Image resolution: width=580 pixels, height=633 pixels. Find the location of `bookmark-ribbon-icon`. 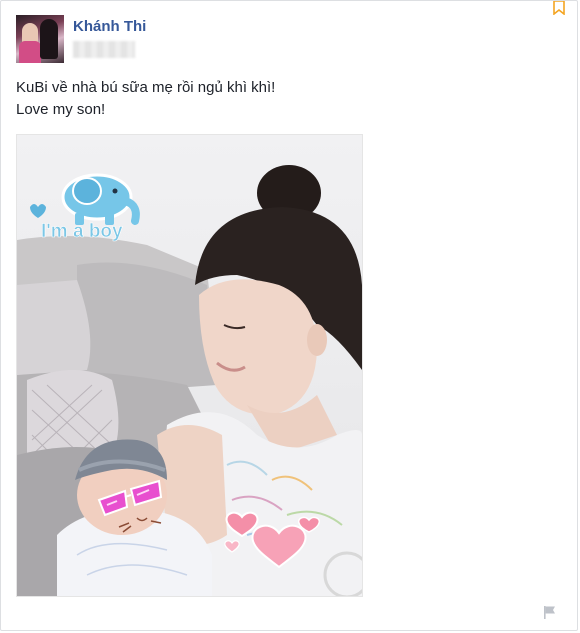

bookmark-ribbon-icon is located at coordinates (559, 8).